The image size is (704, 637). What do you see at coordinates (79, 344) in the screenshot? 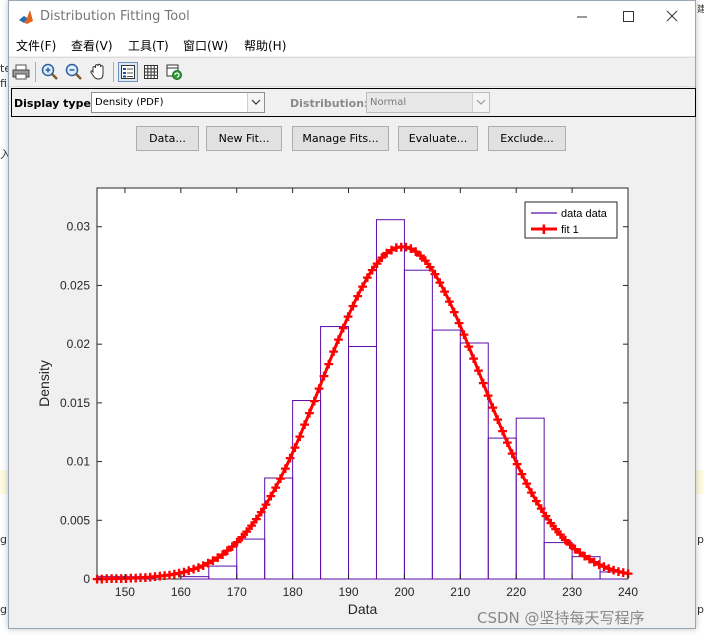
I see `y-tick-label: 0.02` at bounding box center [79, 344].